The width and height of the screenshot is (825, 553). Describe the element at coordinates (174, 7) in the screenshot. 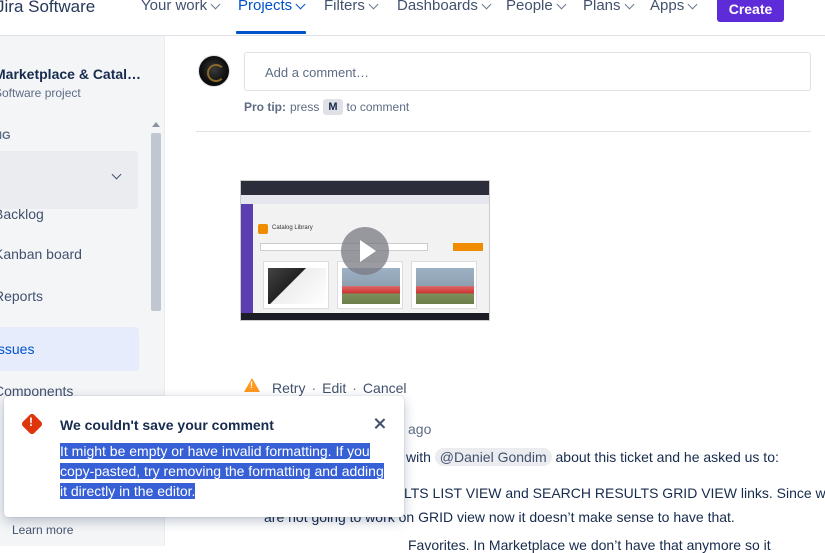

I see `nav-your-work-label: Your work` at that location.